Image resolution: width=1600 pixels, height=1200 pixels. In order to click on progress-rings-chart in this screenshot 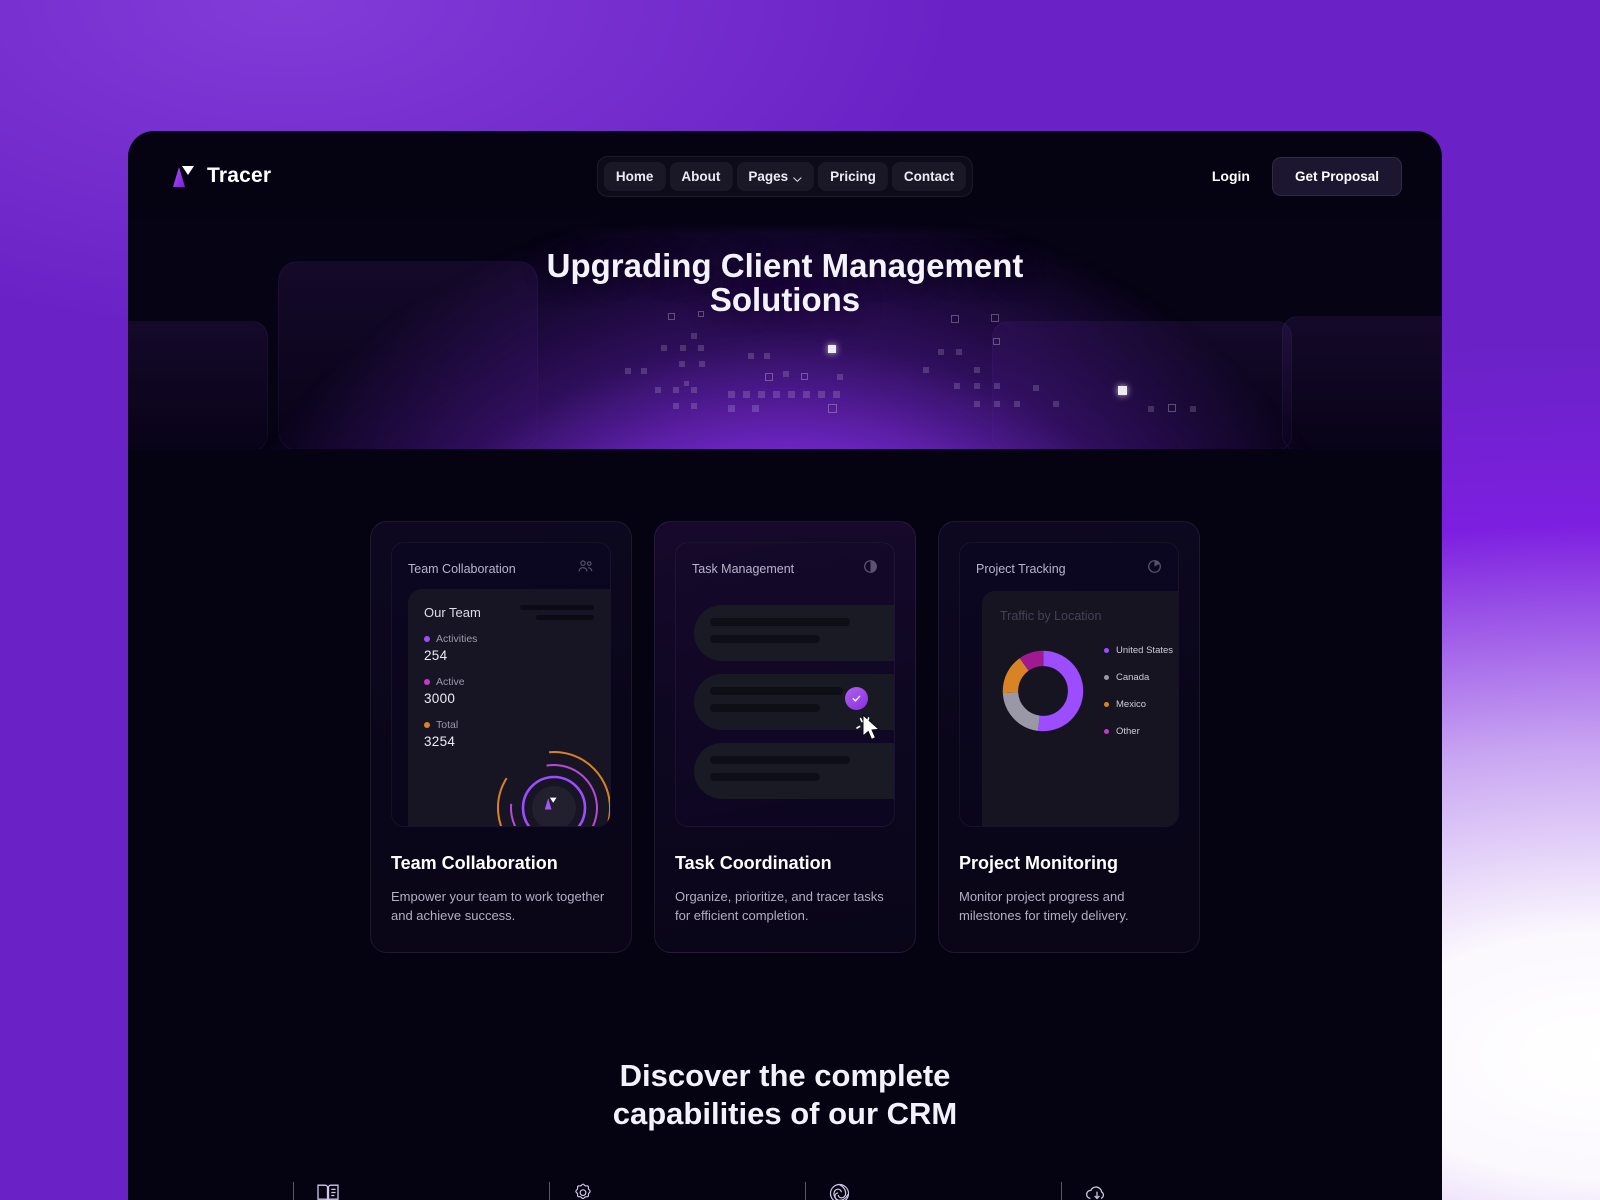, I will do `click(551, 786)`.